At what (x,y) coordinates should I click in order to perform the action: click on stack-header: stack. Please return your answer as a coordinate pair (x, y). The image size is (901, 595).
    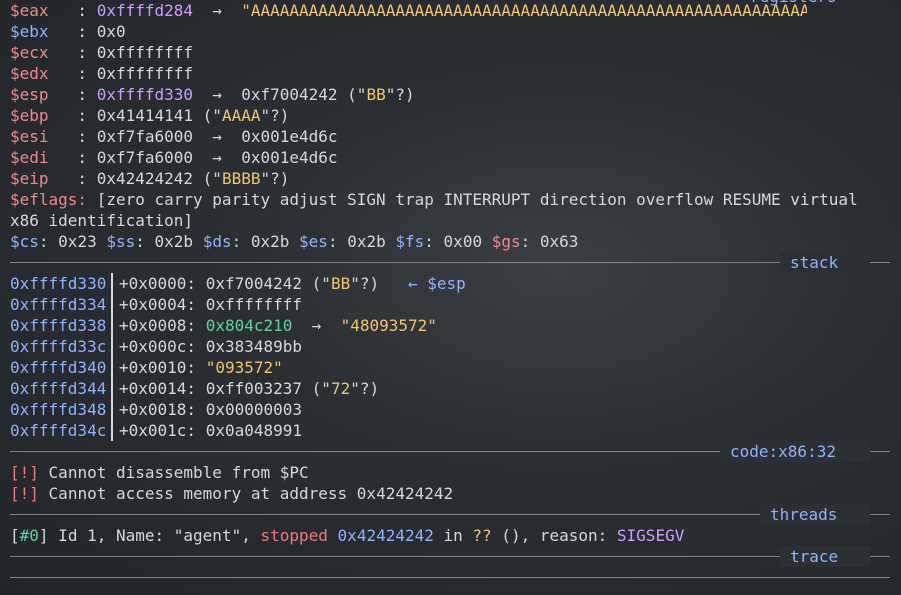
    Looking at the image, I should click on (814, 262).